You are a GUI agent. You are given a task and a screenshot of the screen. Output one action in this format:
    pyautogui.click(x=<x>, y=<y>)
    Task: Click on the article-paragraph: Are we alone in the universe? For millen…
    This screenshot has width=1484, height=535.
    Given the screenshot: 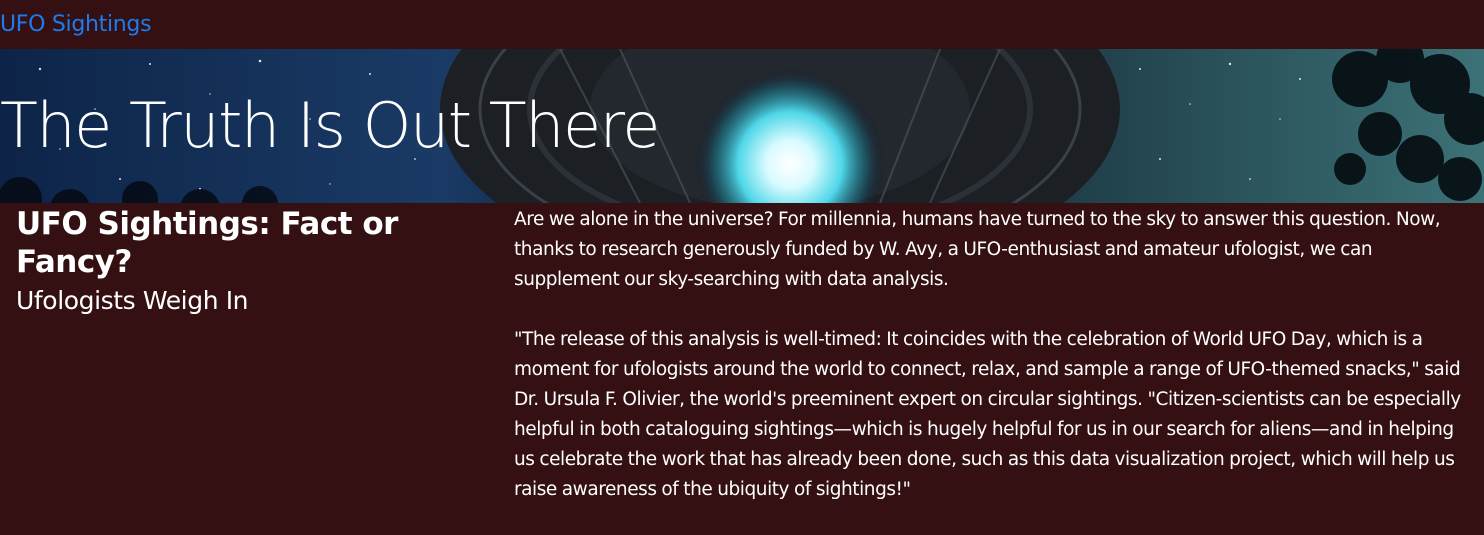 What is the action you would take?
    pyautogui.click(x=977, y=249)
    